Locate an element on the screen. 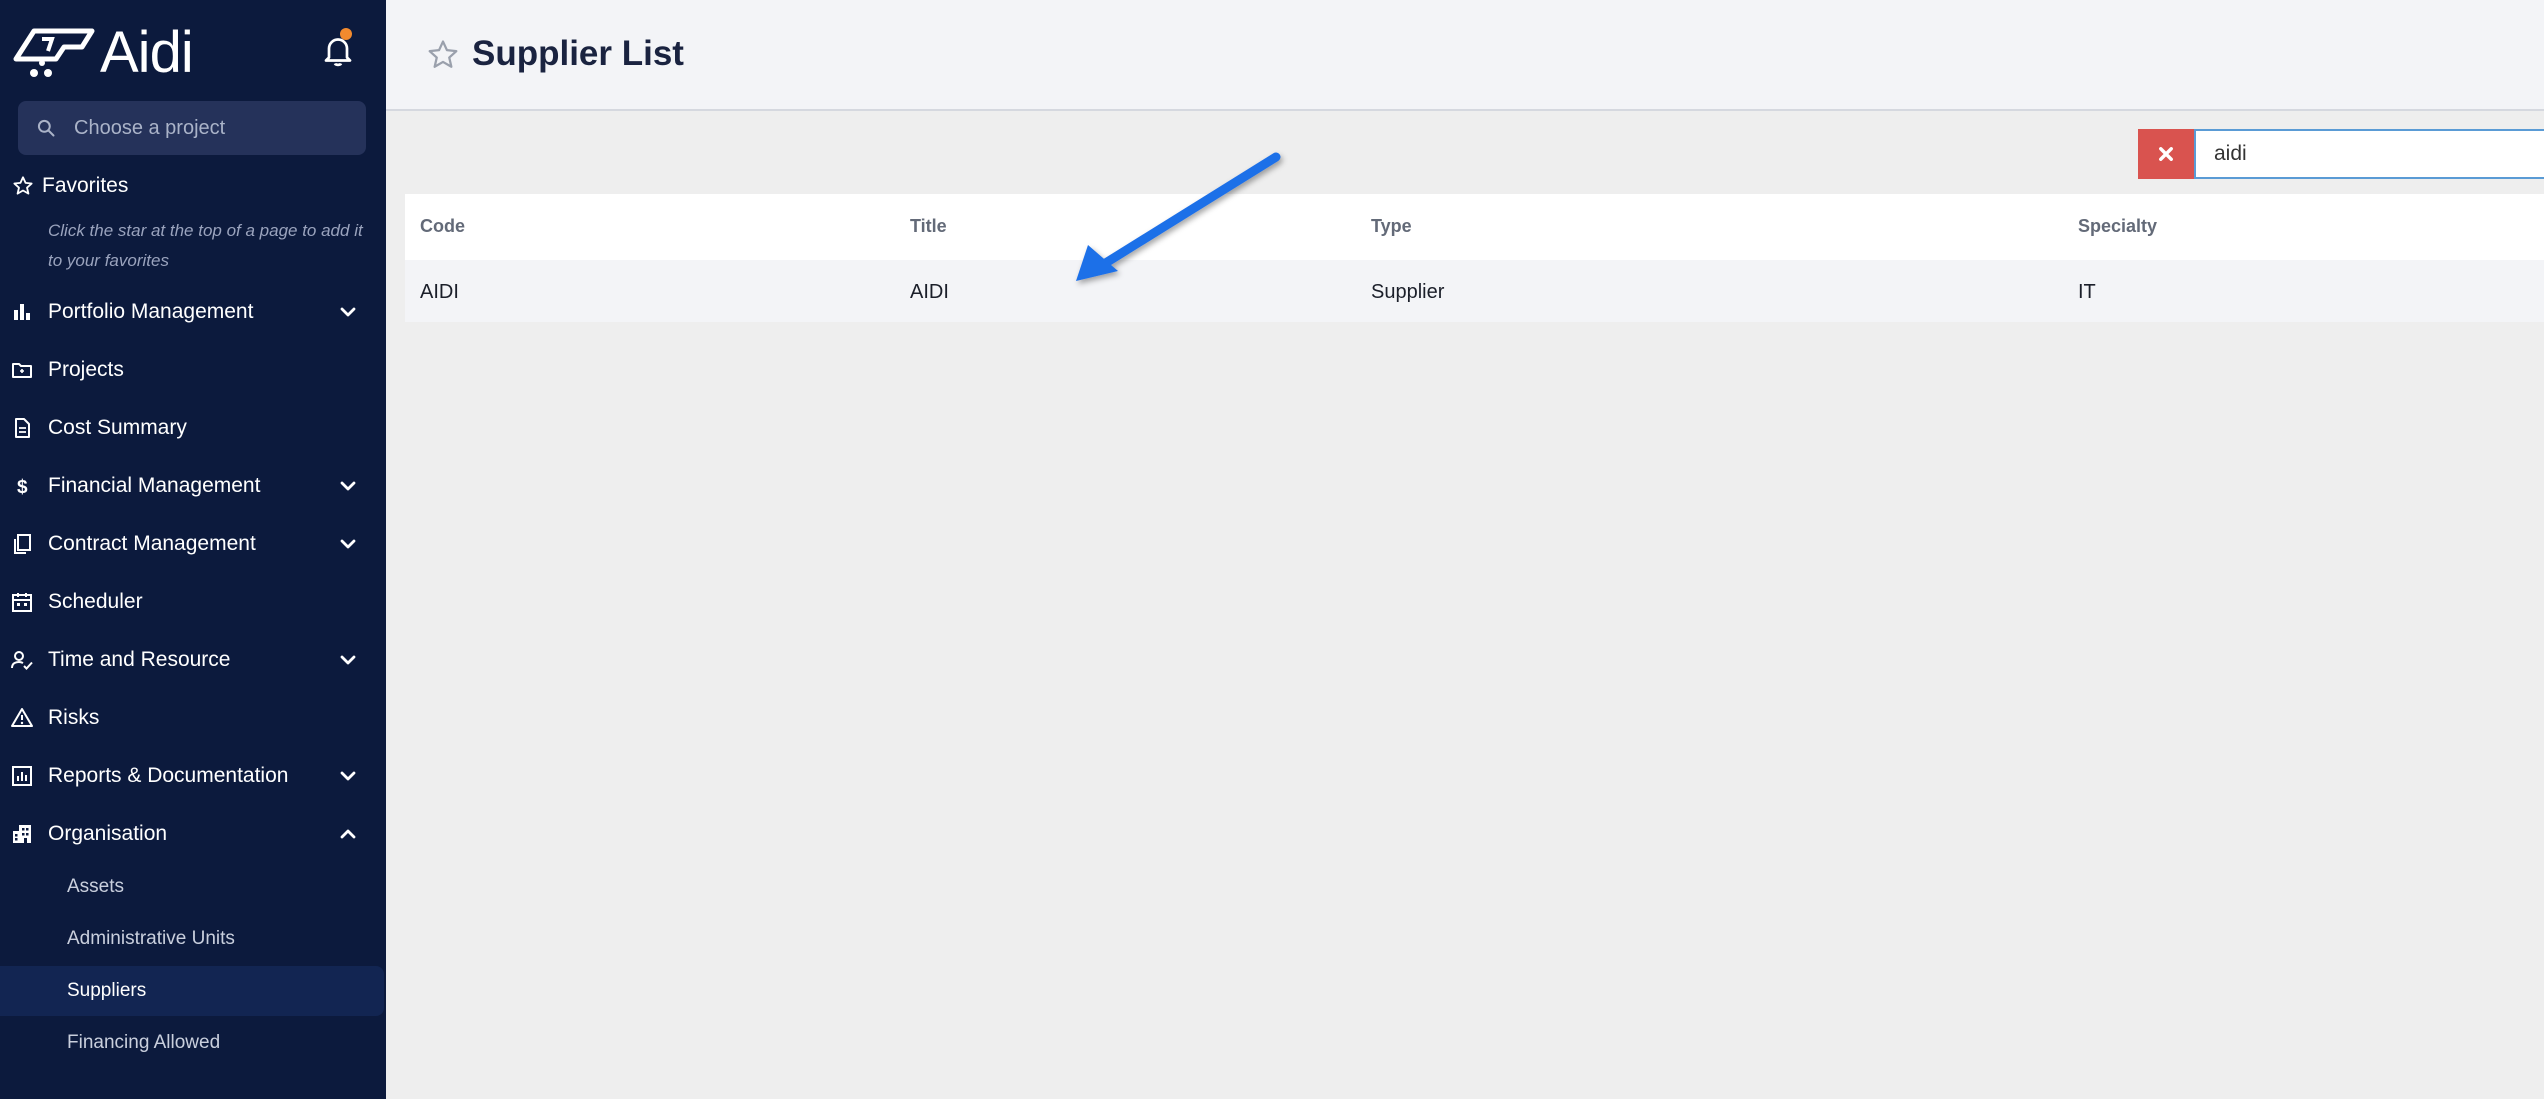 This screenshot has width=2544, height=1099. sub-item-assets: Assets is located at coordinates (193, 887).